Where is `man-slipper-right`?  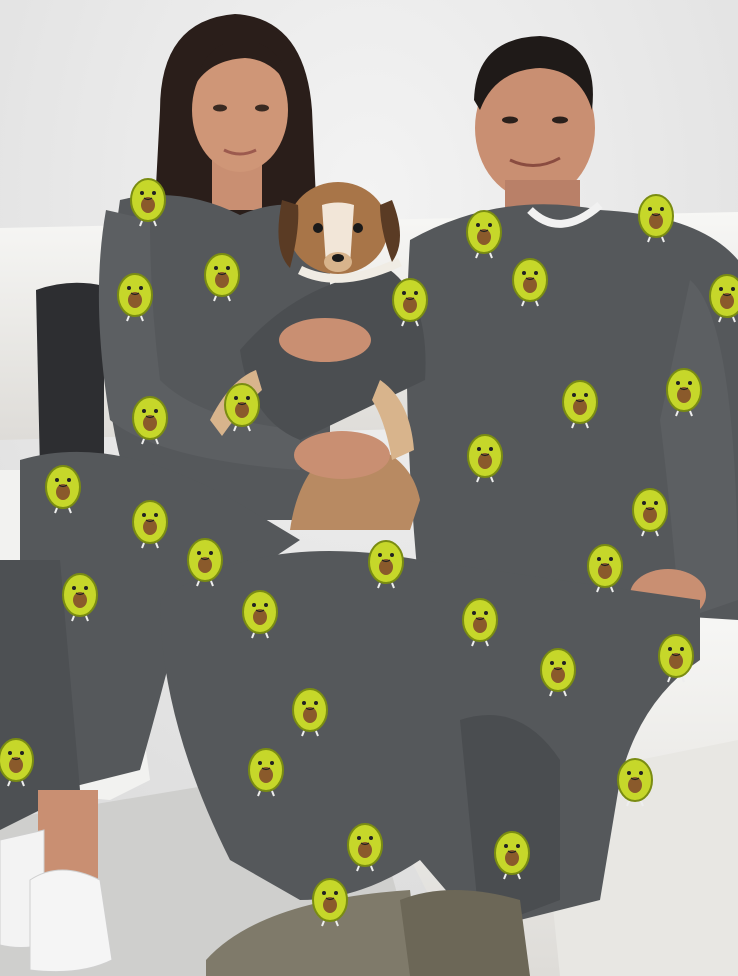
man-slipper-right is located at coordinates (465, 933).